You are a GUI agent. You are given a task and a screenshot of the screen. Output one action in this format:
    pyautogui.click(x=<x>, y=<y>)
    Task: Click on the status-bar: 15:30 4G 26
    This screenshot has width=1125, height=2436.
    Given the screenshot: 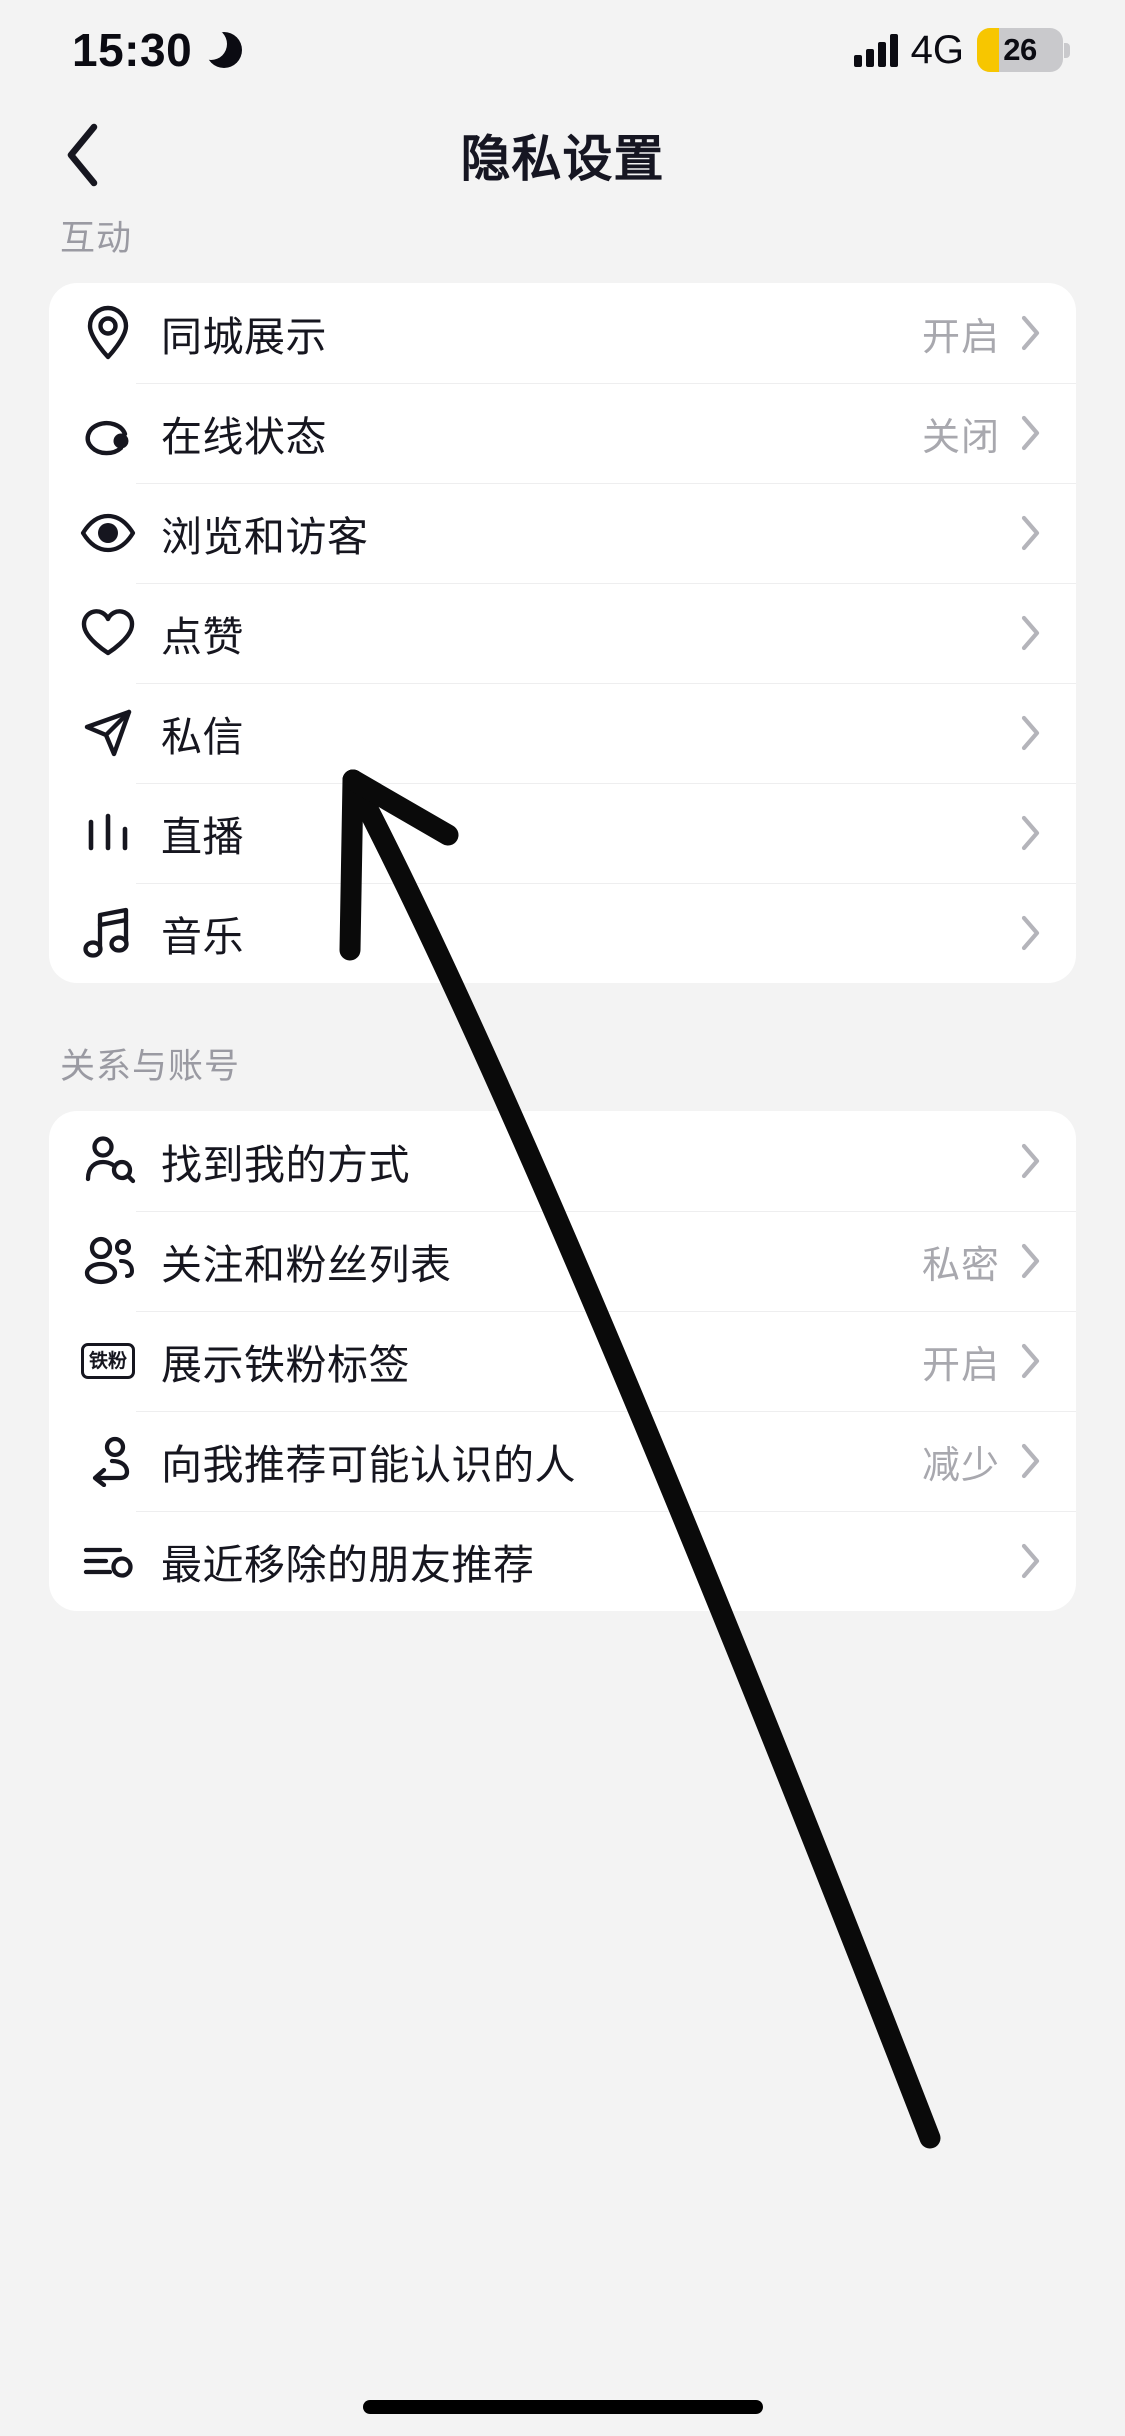 What is the action you would take?
    pyautogui.click(x=562, y=50)
    